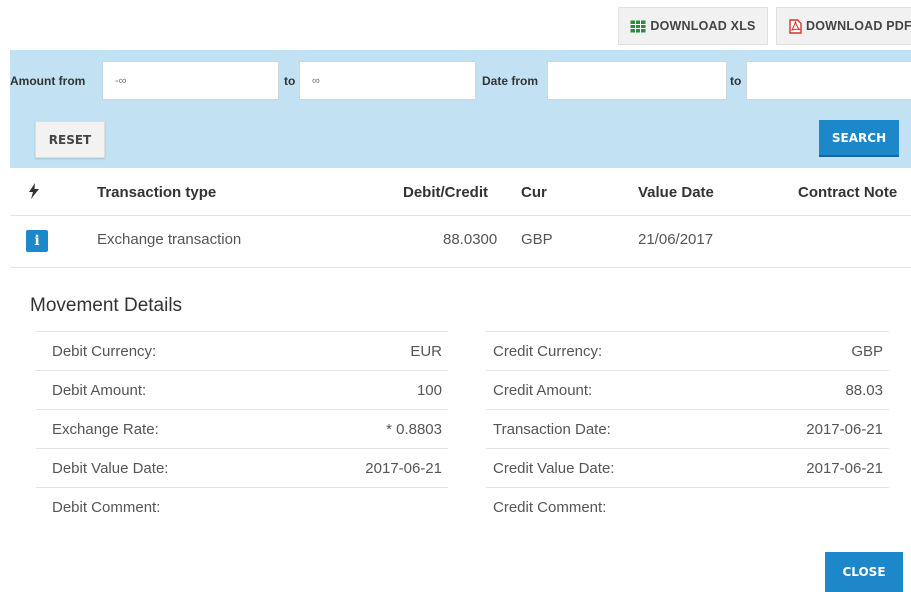  Describe the element at coordinates (795, 26) in the screenshot. I see `pdf-file-icon` at that location.